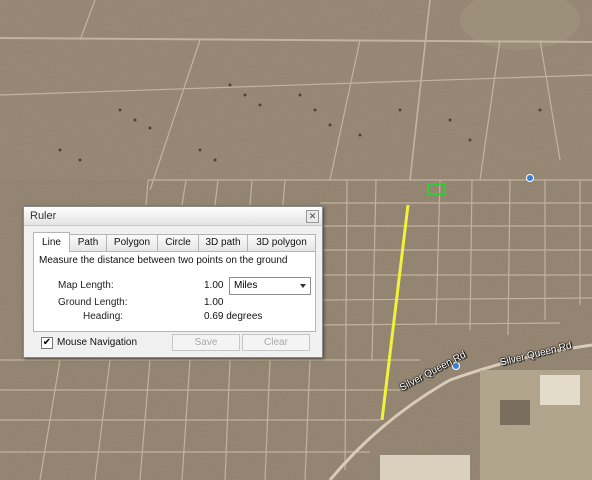 The height and width of the screenshot is (480, 592). I want to click on heading-label: Heading:, so click(103, 316).